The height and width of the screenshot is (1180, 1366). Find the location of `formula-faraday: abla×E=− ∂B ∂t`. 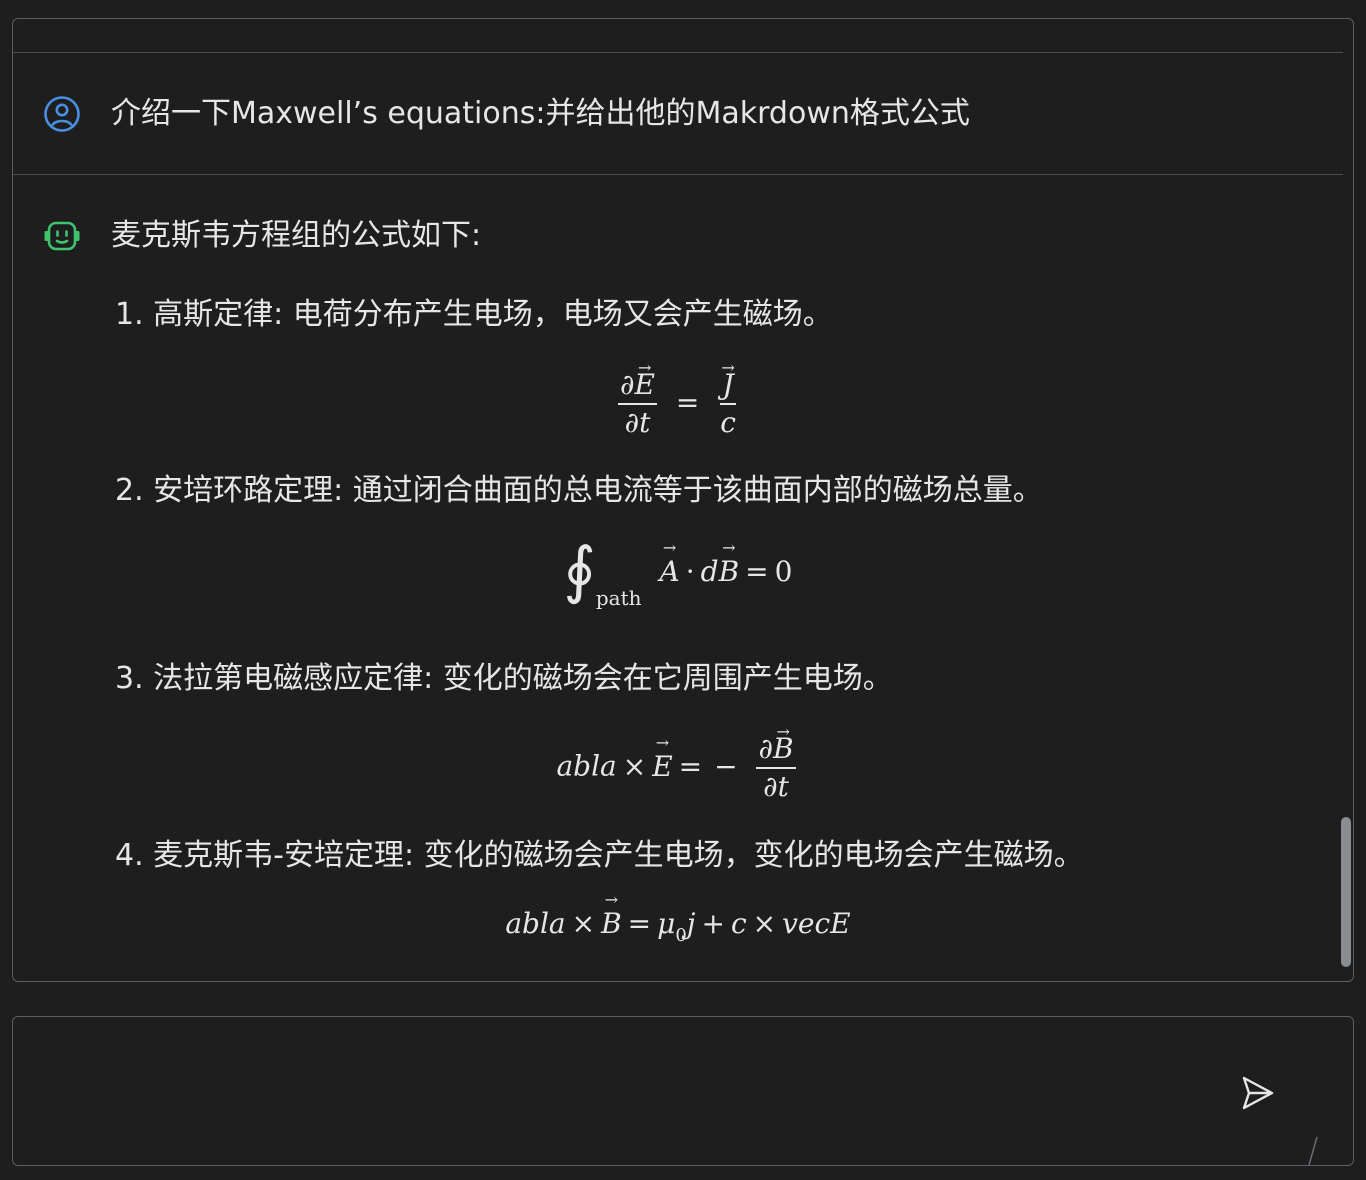

formula-faraday: abla×E=− ∂B ∂t is located at coordinates (678, 768).